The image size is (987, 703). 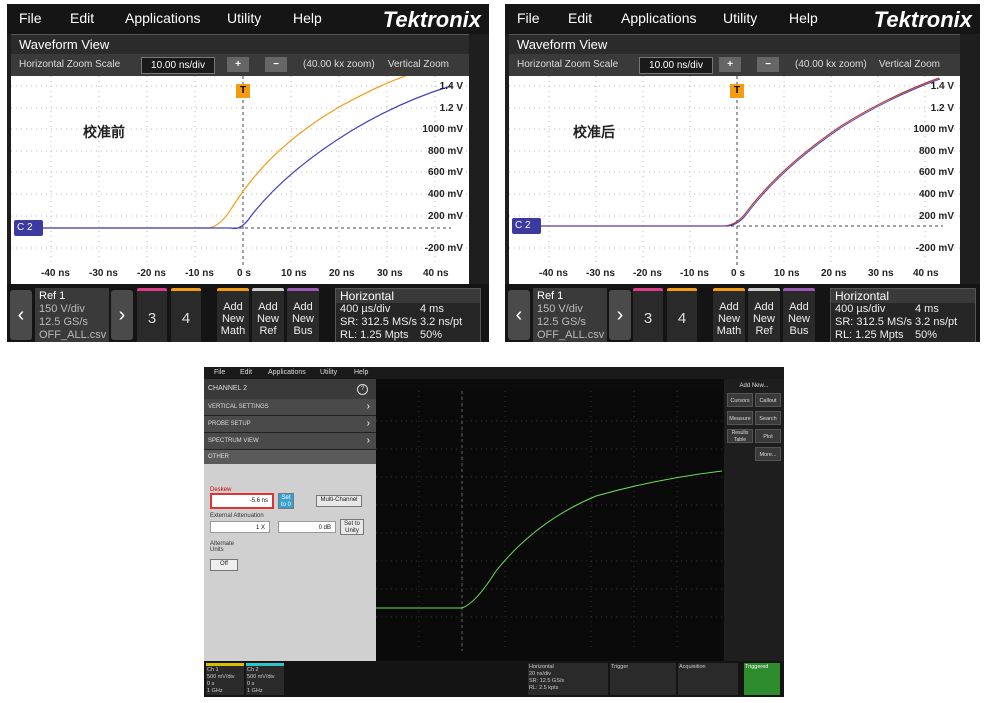 I want to click on x-label: -20 ns, so click(x=151, y=273).